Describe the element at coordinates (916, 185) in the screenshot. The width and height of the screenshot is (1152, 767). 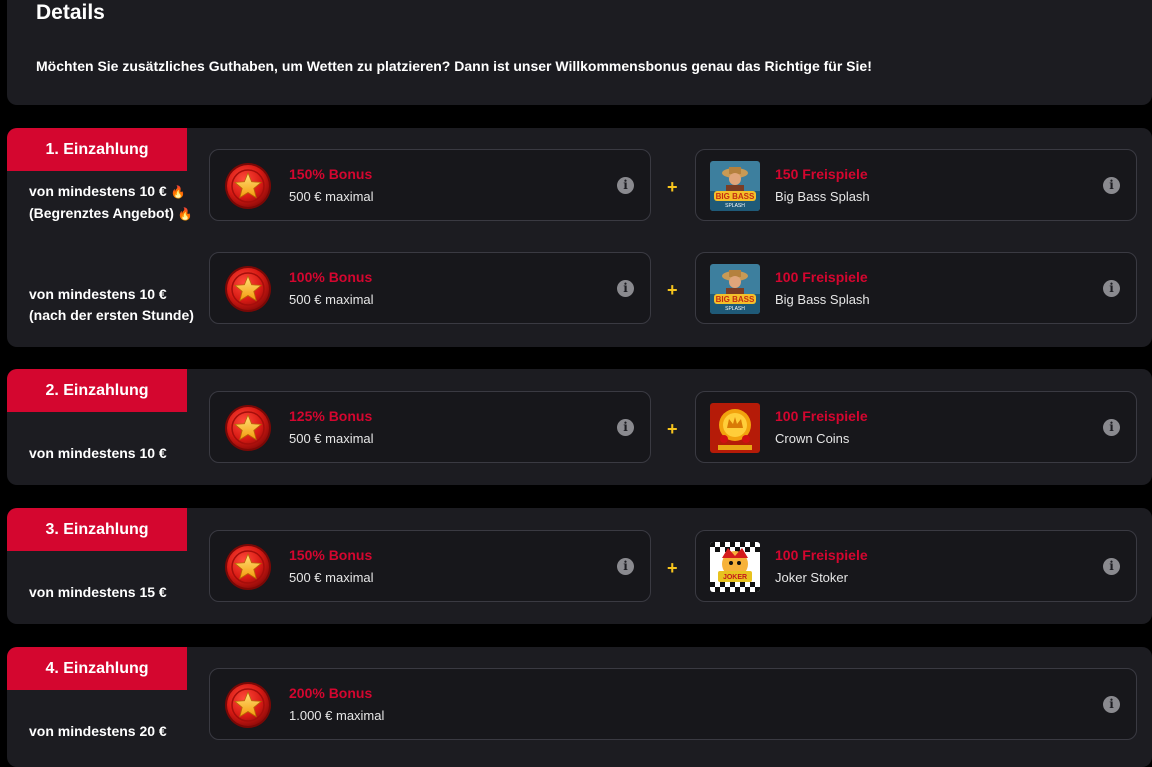
I see `freespins-card: 150 Freispiele Big Bass Splash i` at that location.